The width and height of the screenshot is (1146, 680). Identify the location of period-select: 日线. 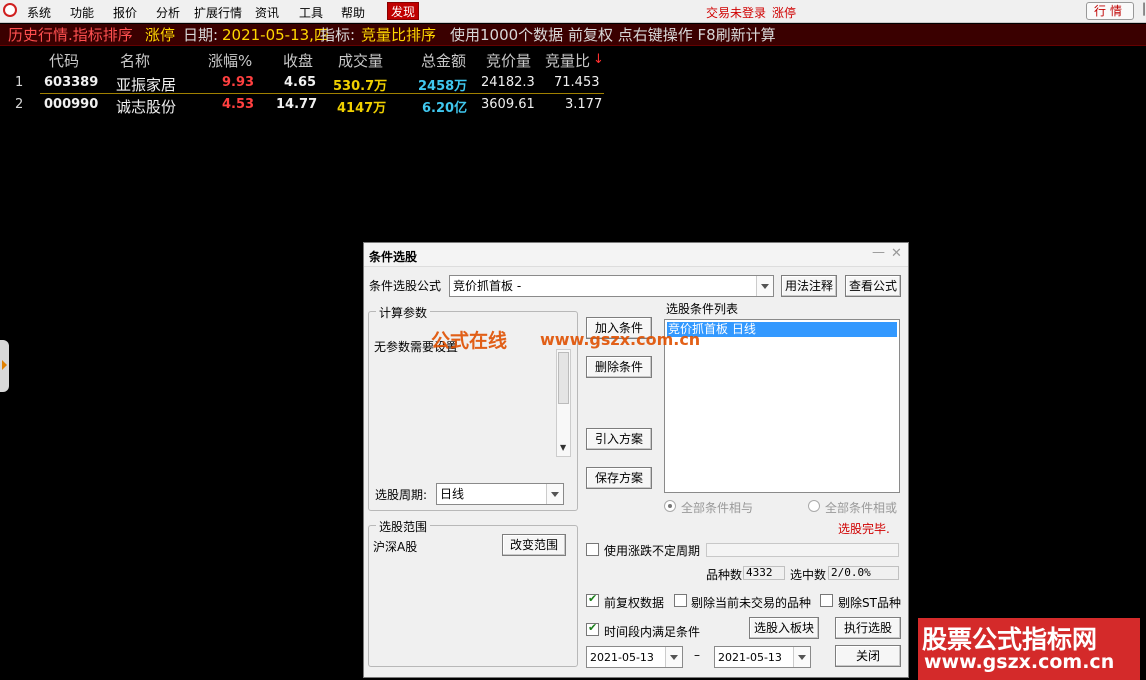
(500, 494).